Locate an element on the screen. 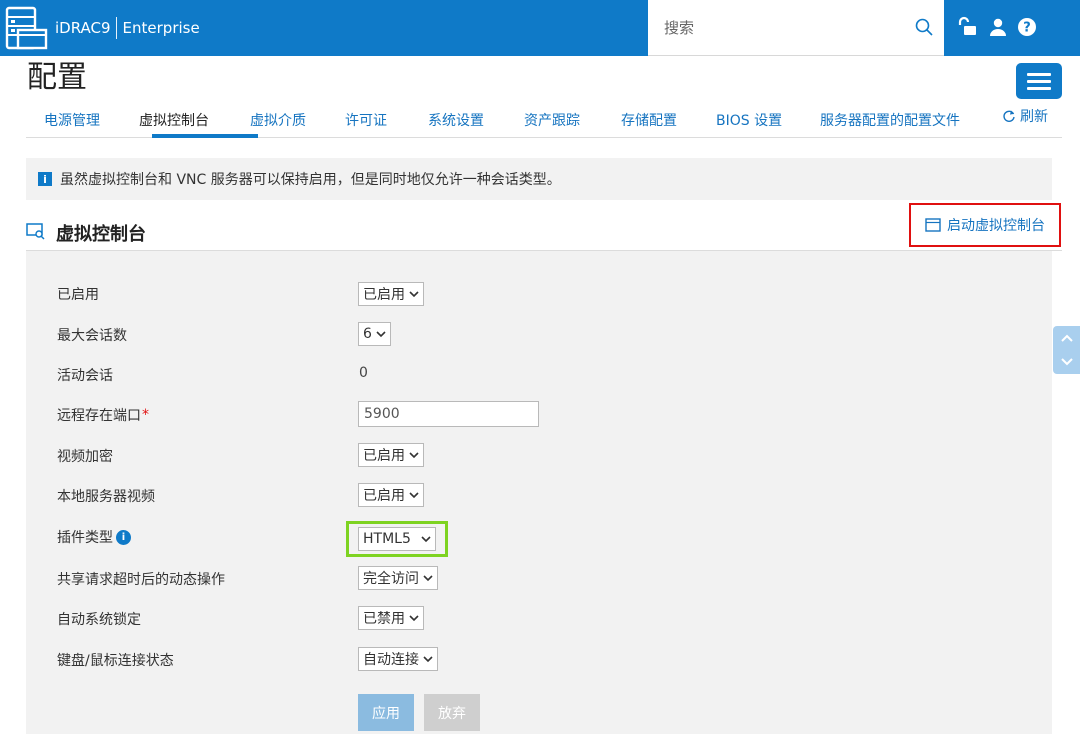 Image resolution: width=1080 pixels, height=734 pixels. server-logo-icon is located at coordinates (26, 28).